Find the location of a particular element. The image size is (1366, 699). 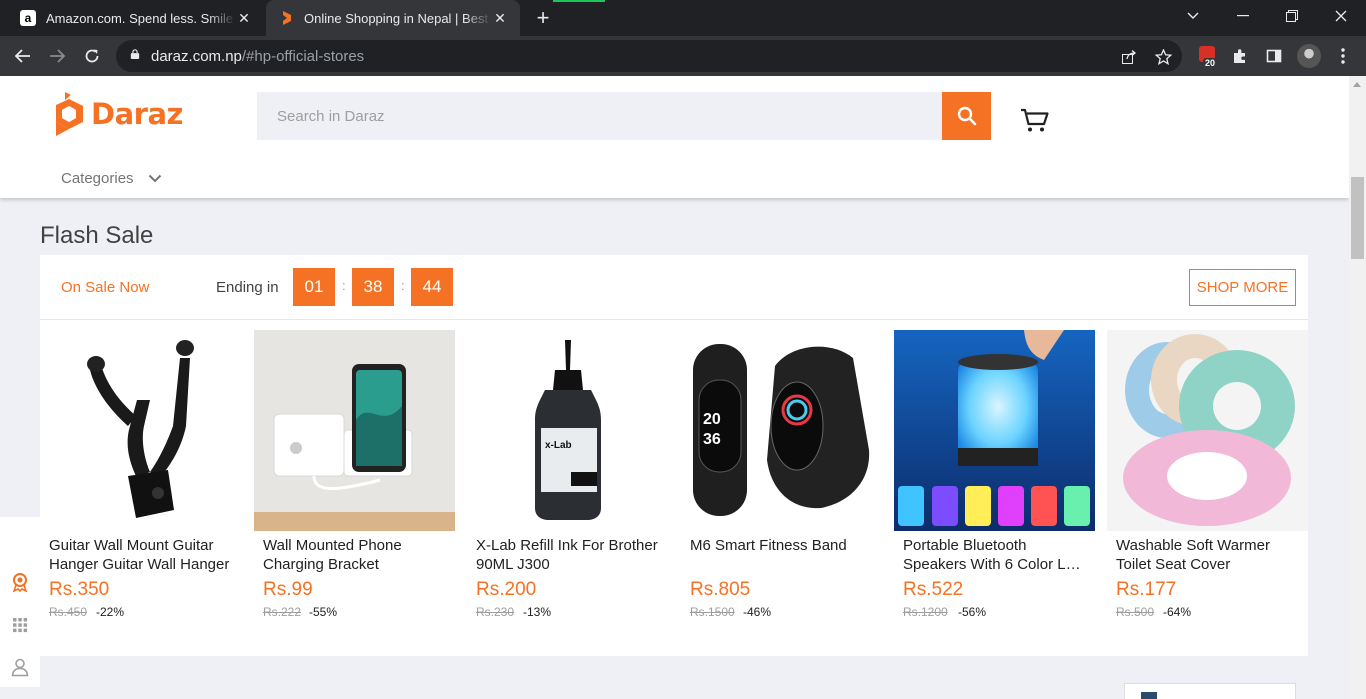

profile-avatar is located at coordinates (1309, 56).